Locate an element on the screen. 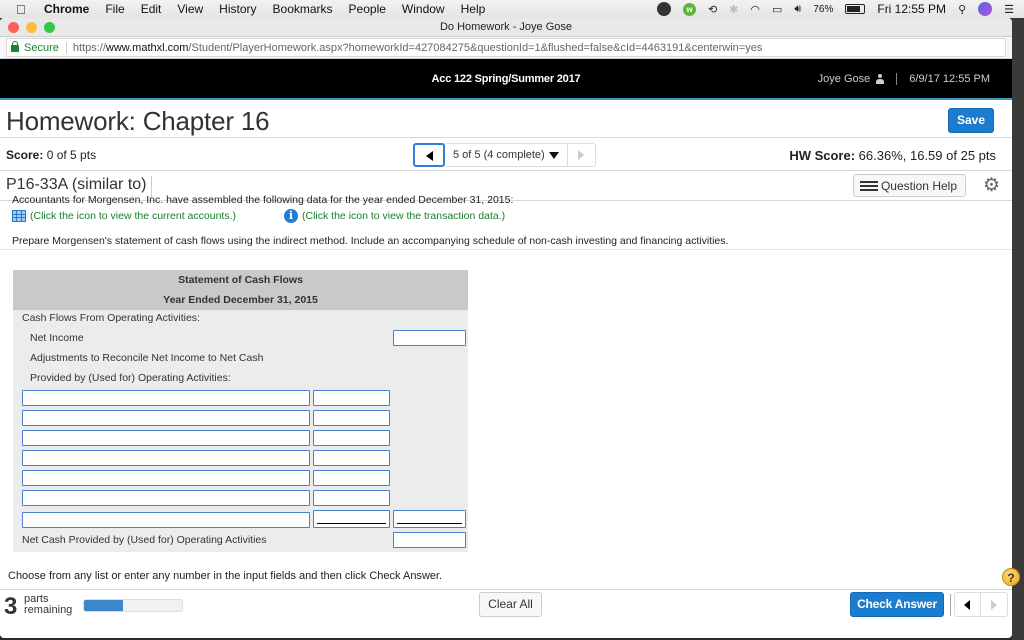 Image resolution: width=1024 pixels, height=640 pixels. menu-view: View is located at coordinates (190, 9).